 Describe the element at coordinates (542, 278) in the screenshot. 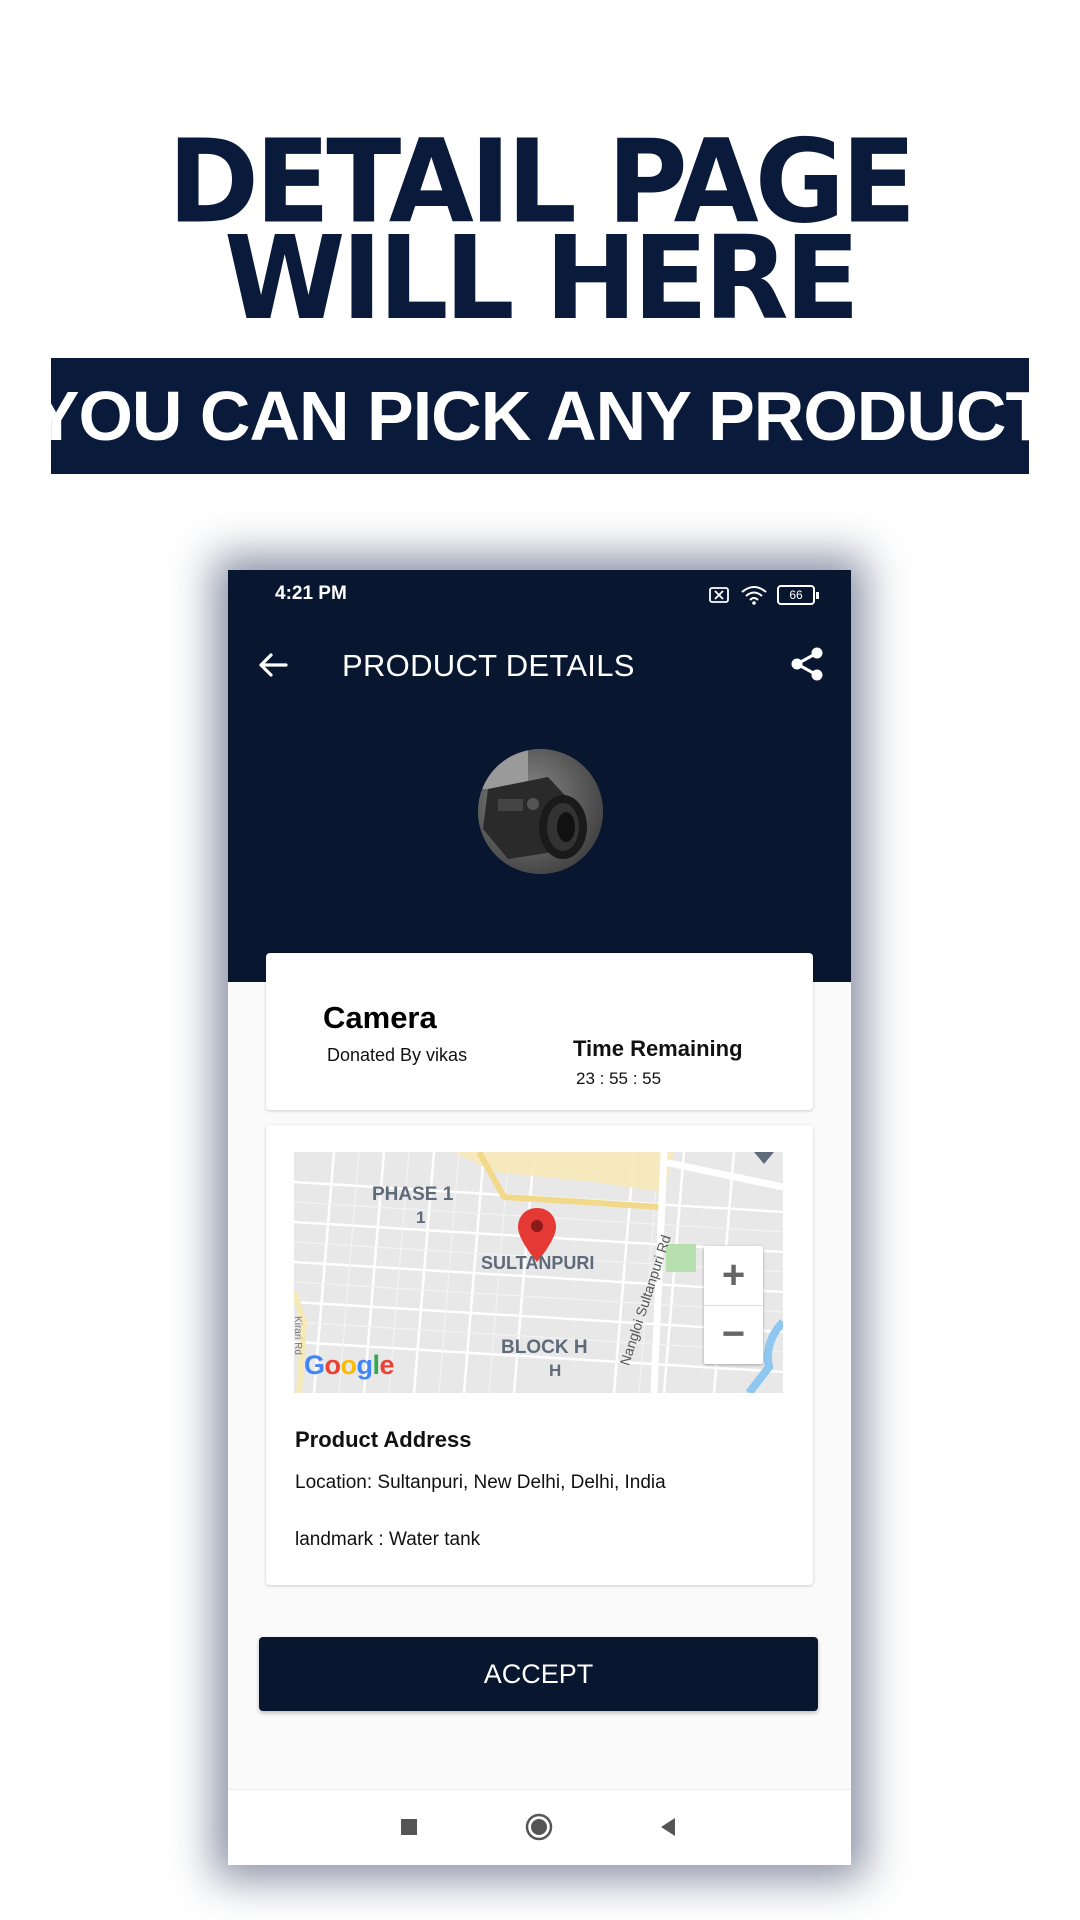

I see `headline-line-2: WILL HERE` at that location.